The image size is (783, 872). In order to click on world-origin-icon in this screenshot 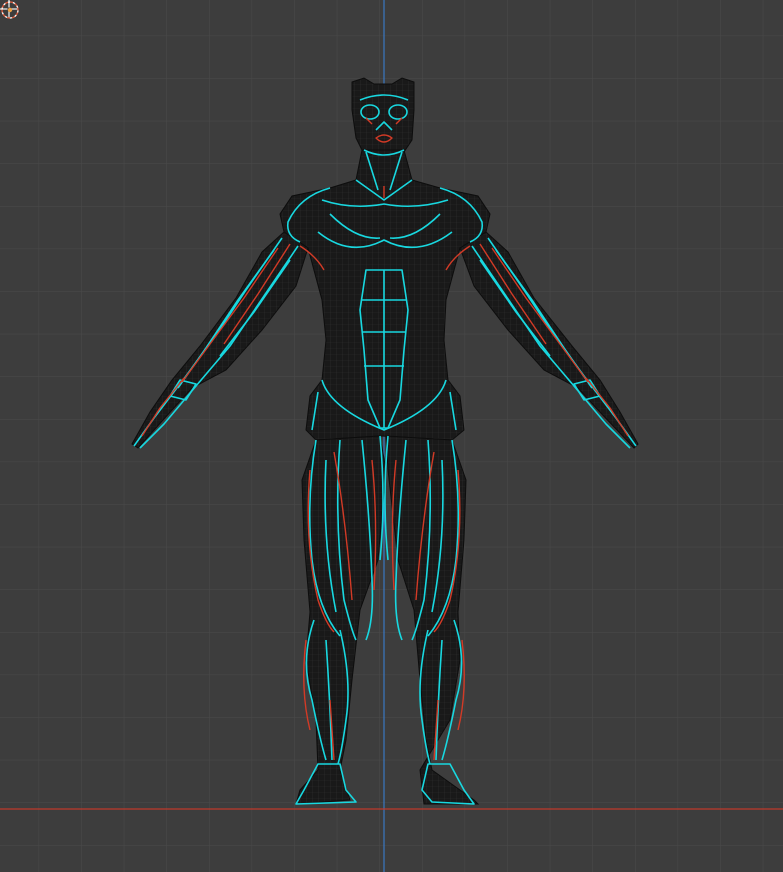, I will do `click(10, 10)`.